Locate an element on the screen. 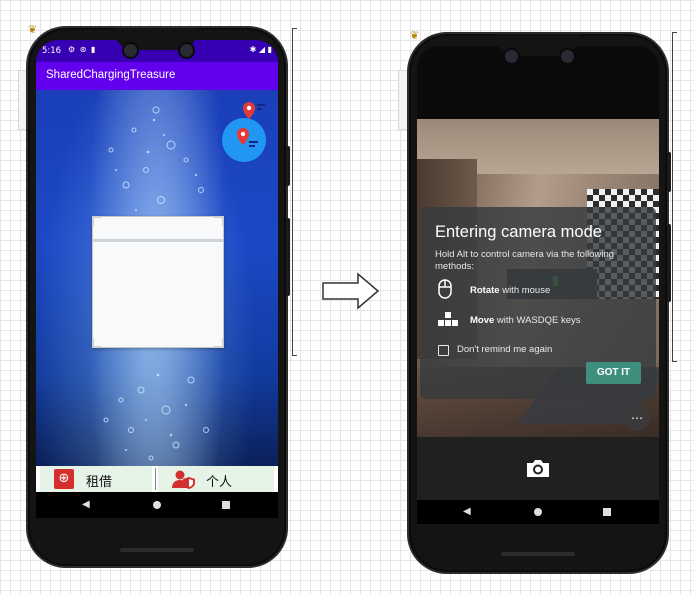 This screenshot has height=594, width=694. camera-toolbar is located at coordinates (538, 468).